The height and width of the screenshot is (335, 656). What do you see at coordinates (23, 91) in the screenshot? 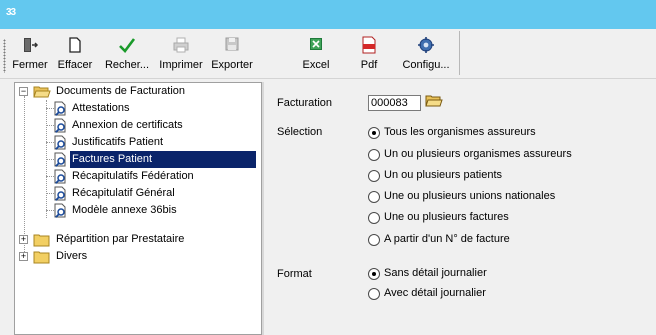
I see `collapse-icon: −` at bounding box center [23, 91].